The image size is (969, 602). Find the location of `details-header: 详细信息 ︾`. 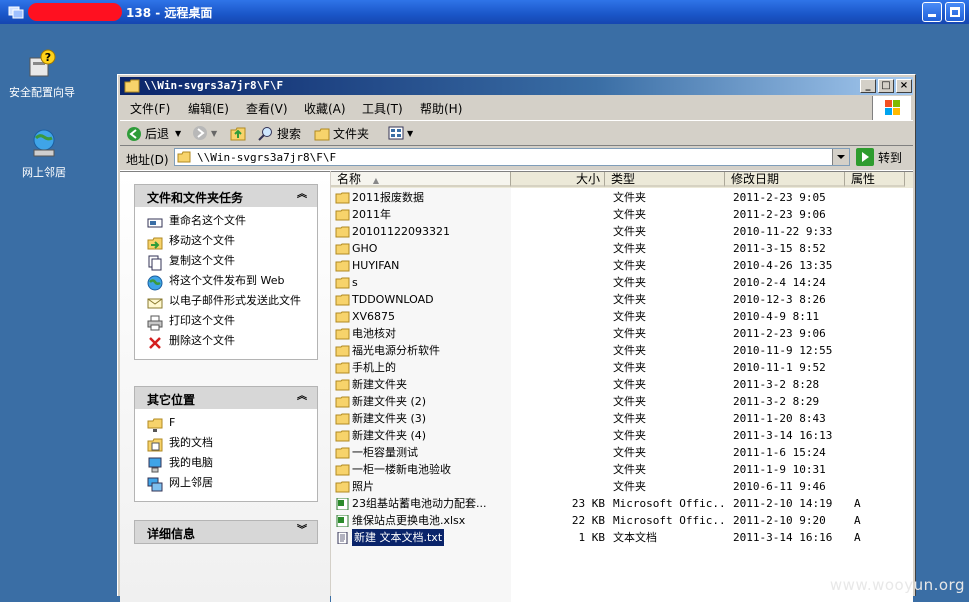

details-header: 详细信息 ︾ is located at coordinates (226, 532).